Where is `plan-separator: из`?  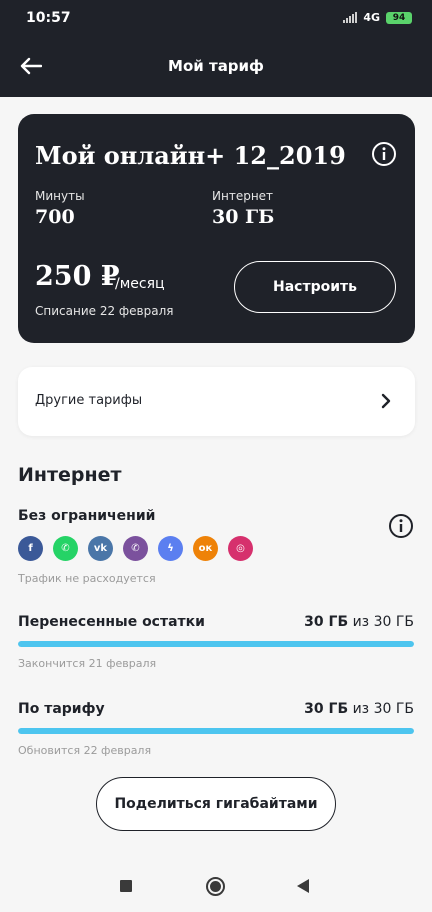 plan-separator: из is located at coordinates (361, 709).